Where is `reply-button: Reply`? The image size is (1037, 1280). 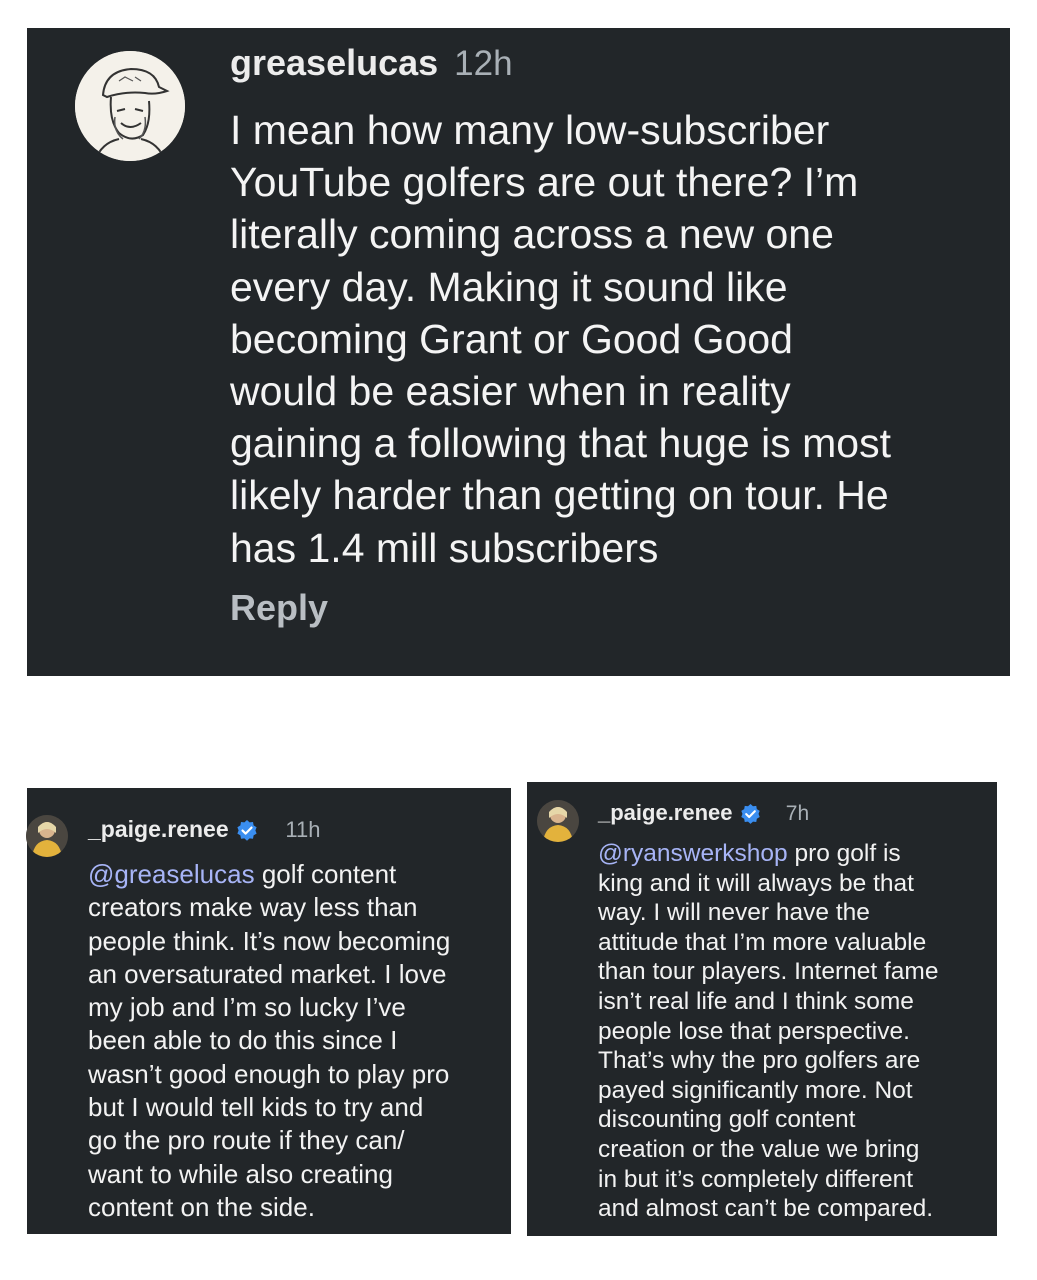
reply-button: Reply is located at coordinates (279, 608).